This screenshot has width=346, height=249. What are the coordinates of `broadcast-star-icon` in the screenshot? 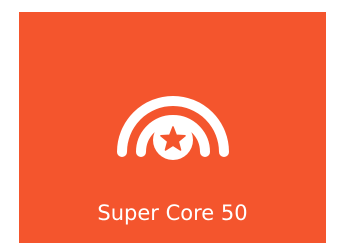 It's located at (173, 115).